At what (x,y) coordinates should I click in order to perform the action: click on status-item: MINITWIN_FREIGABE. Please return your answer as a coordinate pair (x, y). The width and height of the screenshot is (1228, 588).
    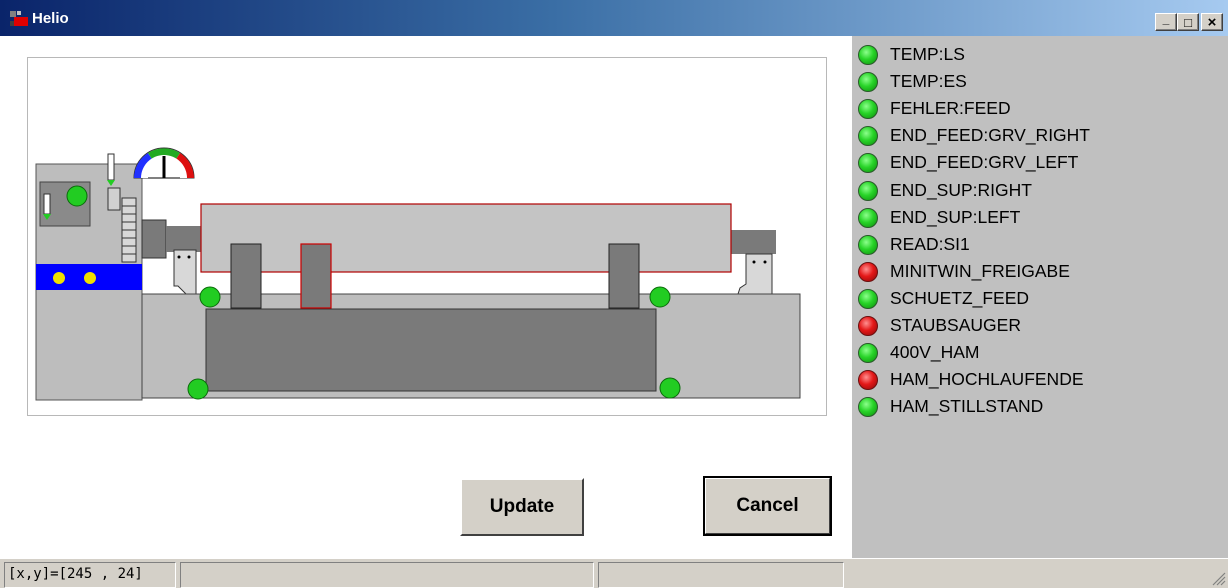
    Looking at the image, I should click on (1038, 271).